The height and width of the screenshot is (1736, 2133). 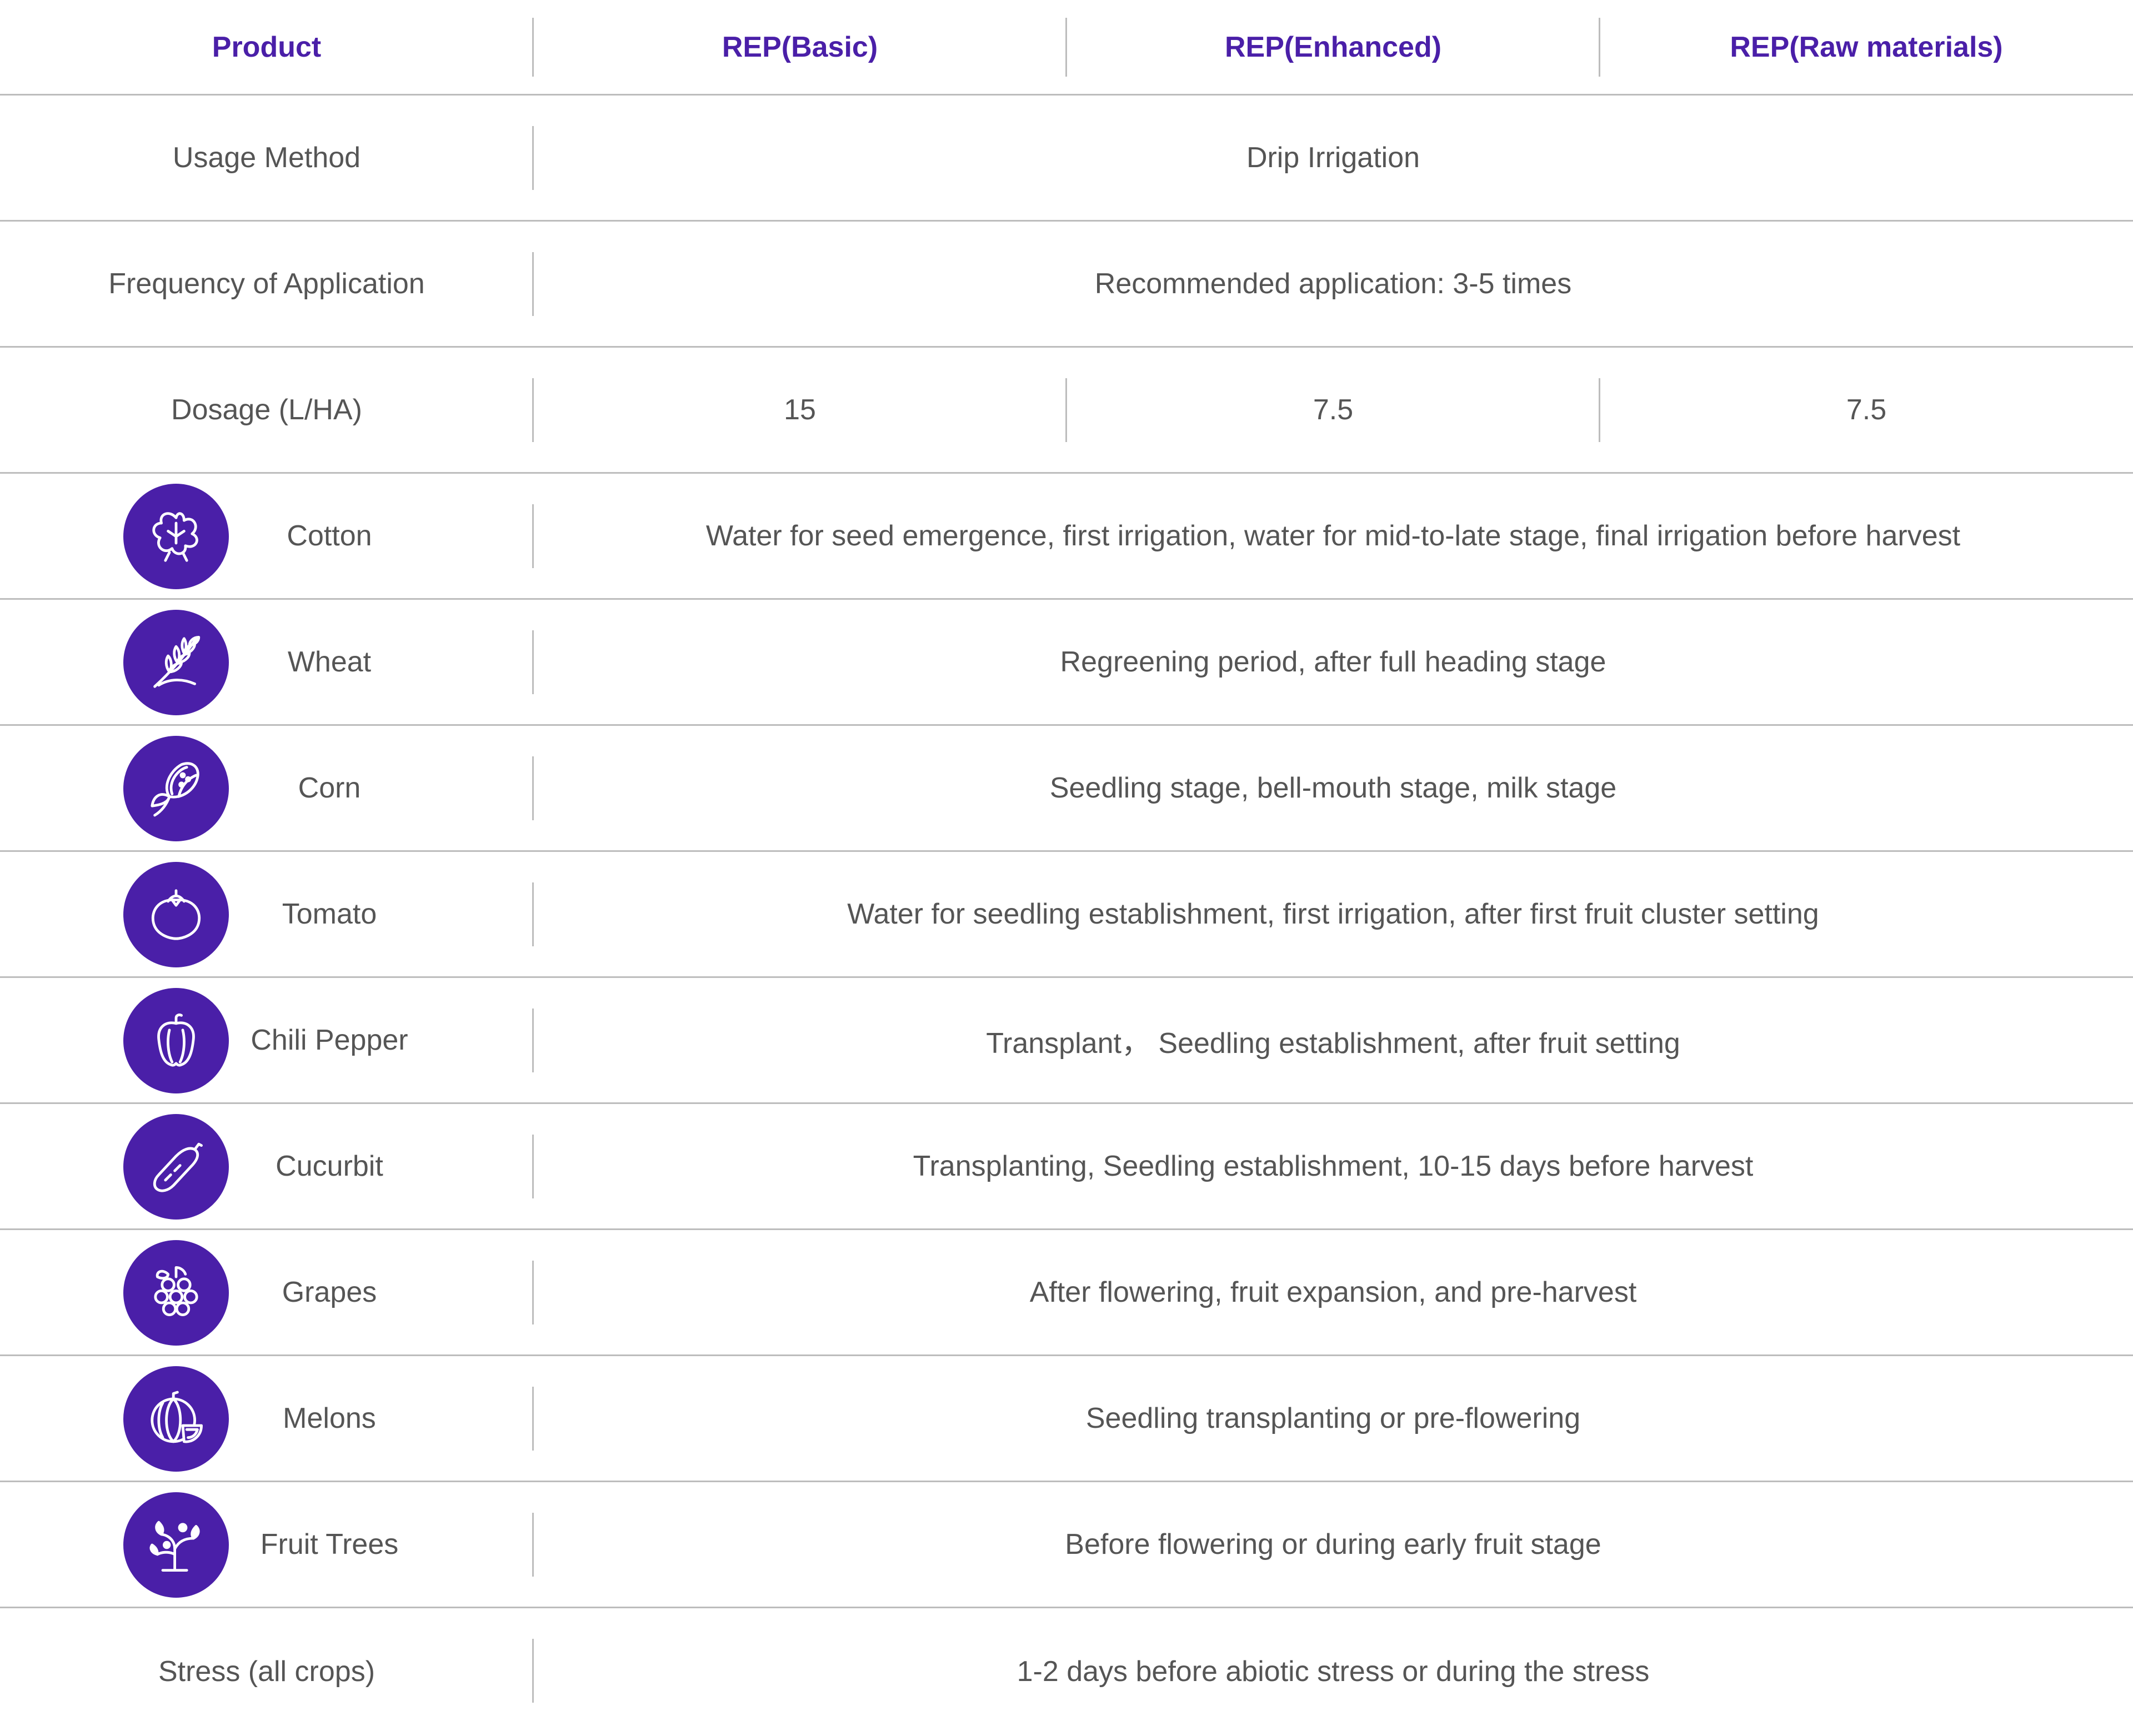 What do you see at coordinates (329, 662) in the screenshot?
I see `crop-name: Wheat` at bounding box center [329, 662].